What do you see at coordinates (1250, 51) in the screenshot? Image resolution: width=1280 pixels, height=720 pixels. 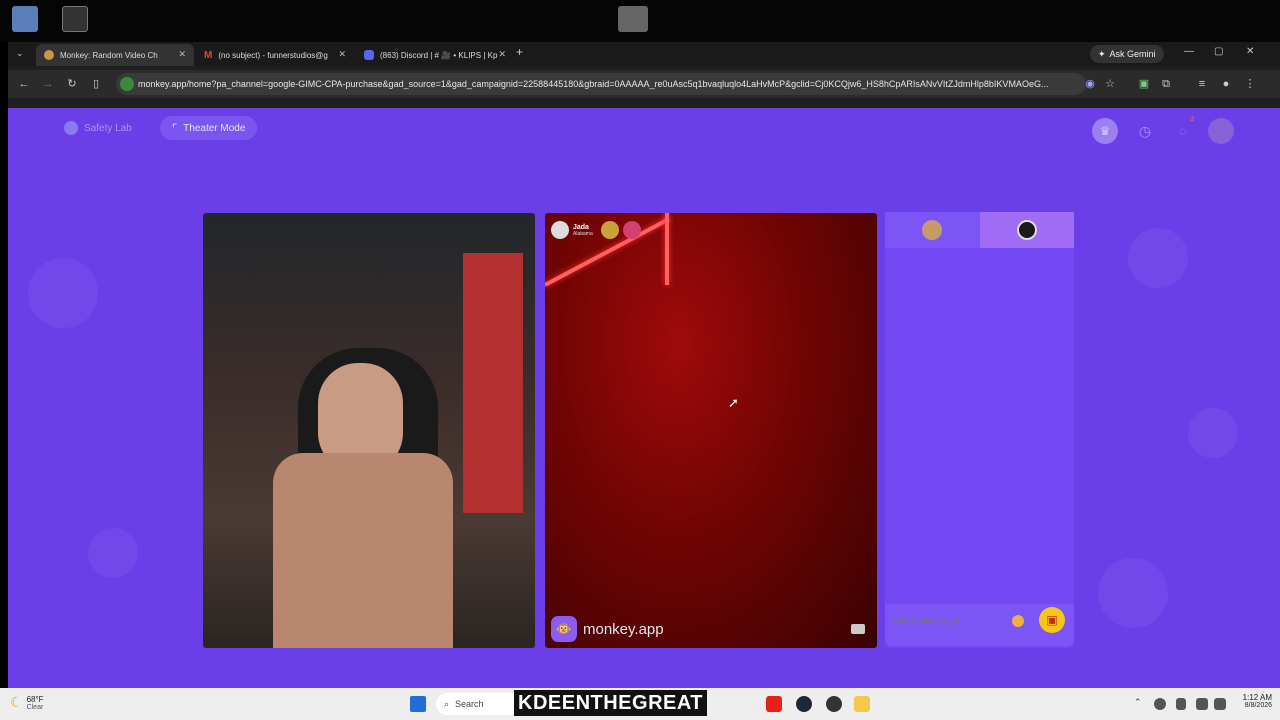 I see `window-close-button: ✕` at bounding box center [1250, 51].